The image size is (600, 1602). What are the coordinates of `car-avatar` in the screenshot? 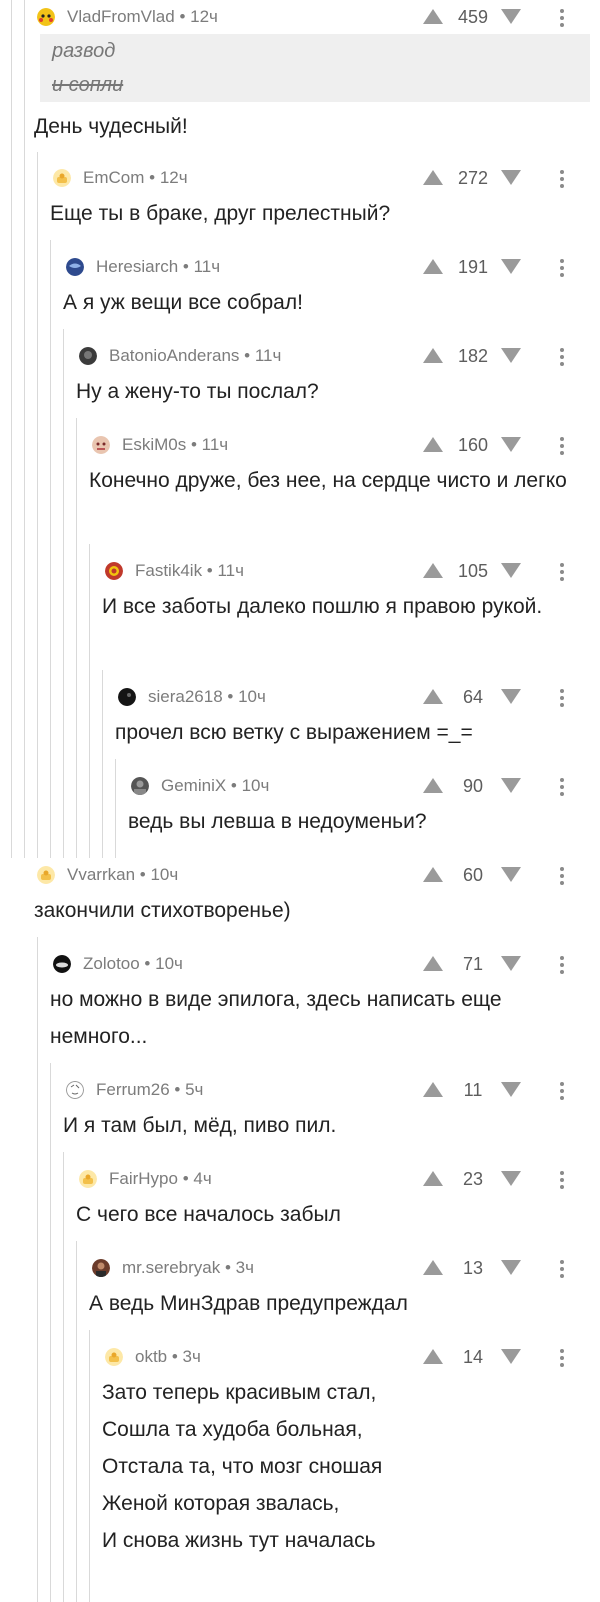 It's located at (62, 964).